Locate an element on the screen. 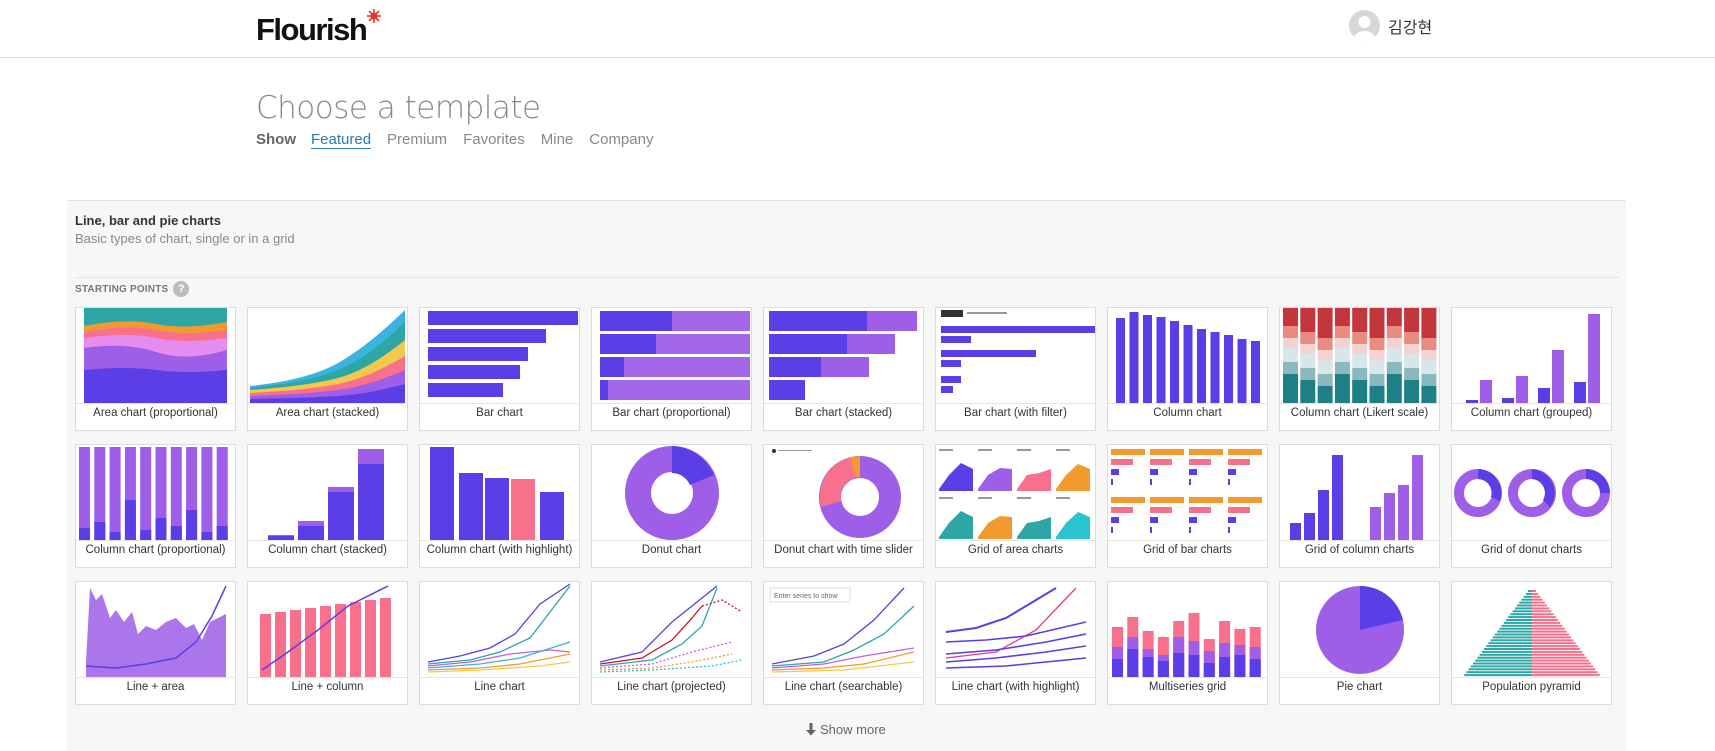  pie-icon is located at coordinates (1359, 630).